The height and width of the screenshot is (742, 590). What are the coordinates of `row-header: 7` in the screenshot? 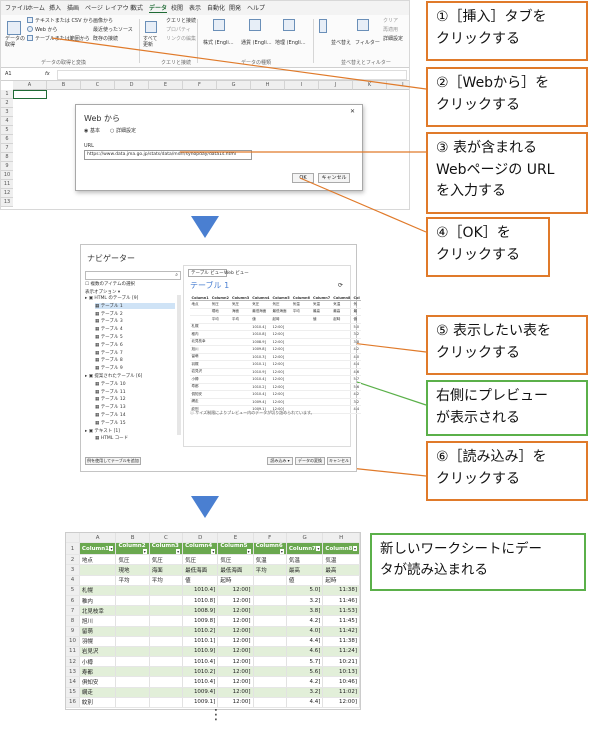 It's located at (73, 611).